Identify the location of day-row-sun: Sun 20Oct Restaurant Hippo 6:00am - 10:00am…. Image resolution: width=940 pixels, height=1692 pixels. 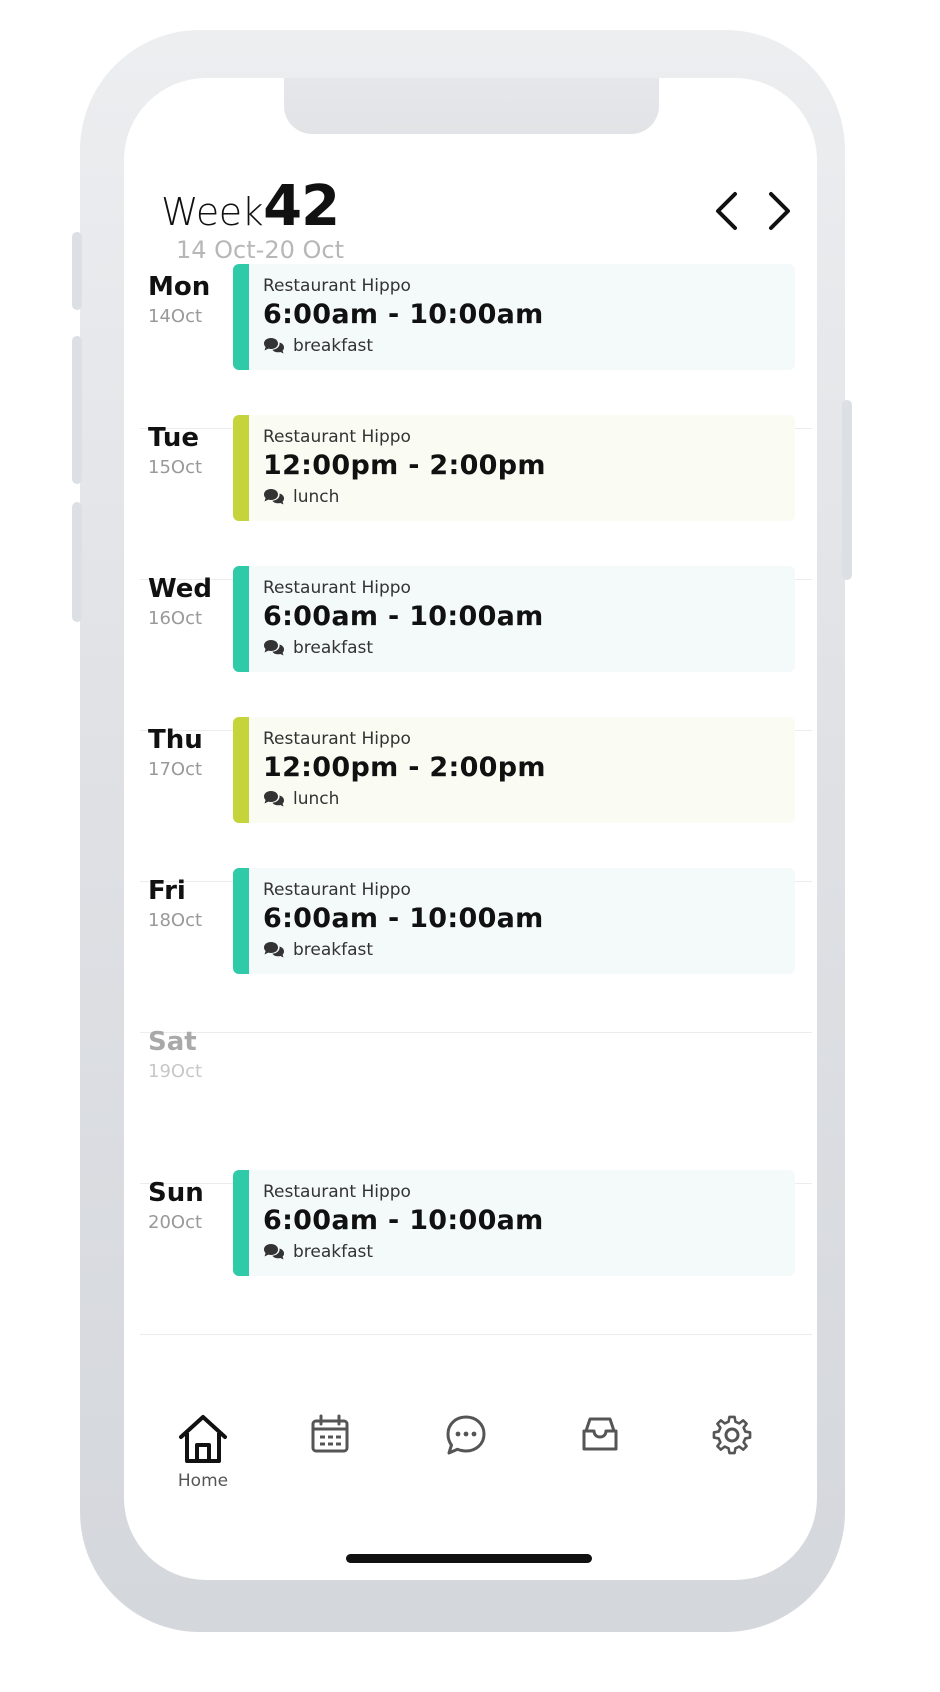
(476, 1252).